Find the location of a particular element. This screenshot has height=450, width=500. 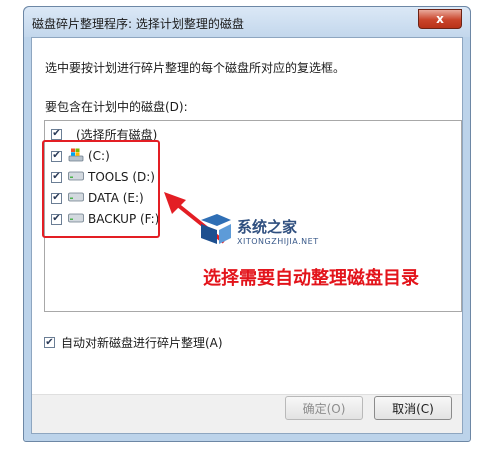

auto-defrag-row: ✔ 自动对新磁盘进行碎片整理(A) is located at coordinates (133, 342).